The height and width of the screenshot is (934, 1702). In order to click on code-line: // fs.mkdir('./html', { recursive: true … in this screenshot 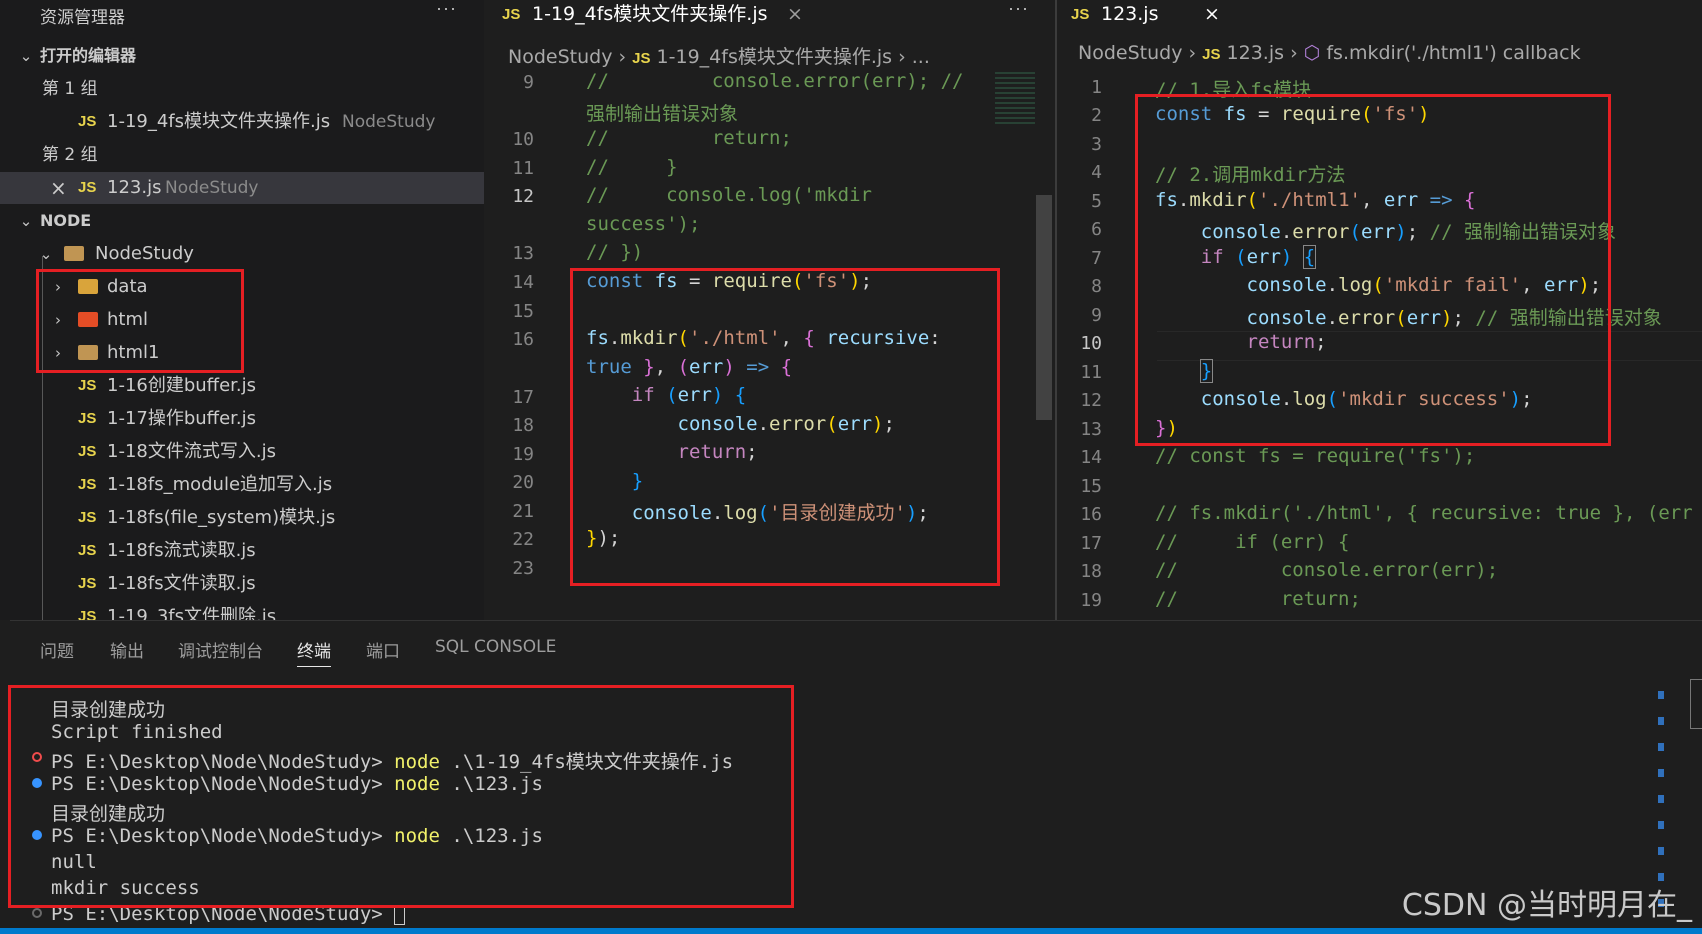, I will do `click(1424, 513)`.